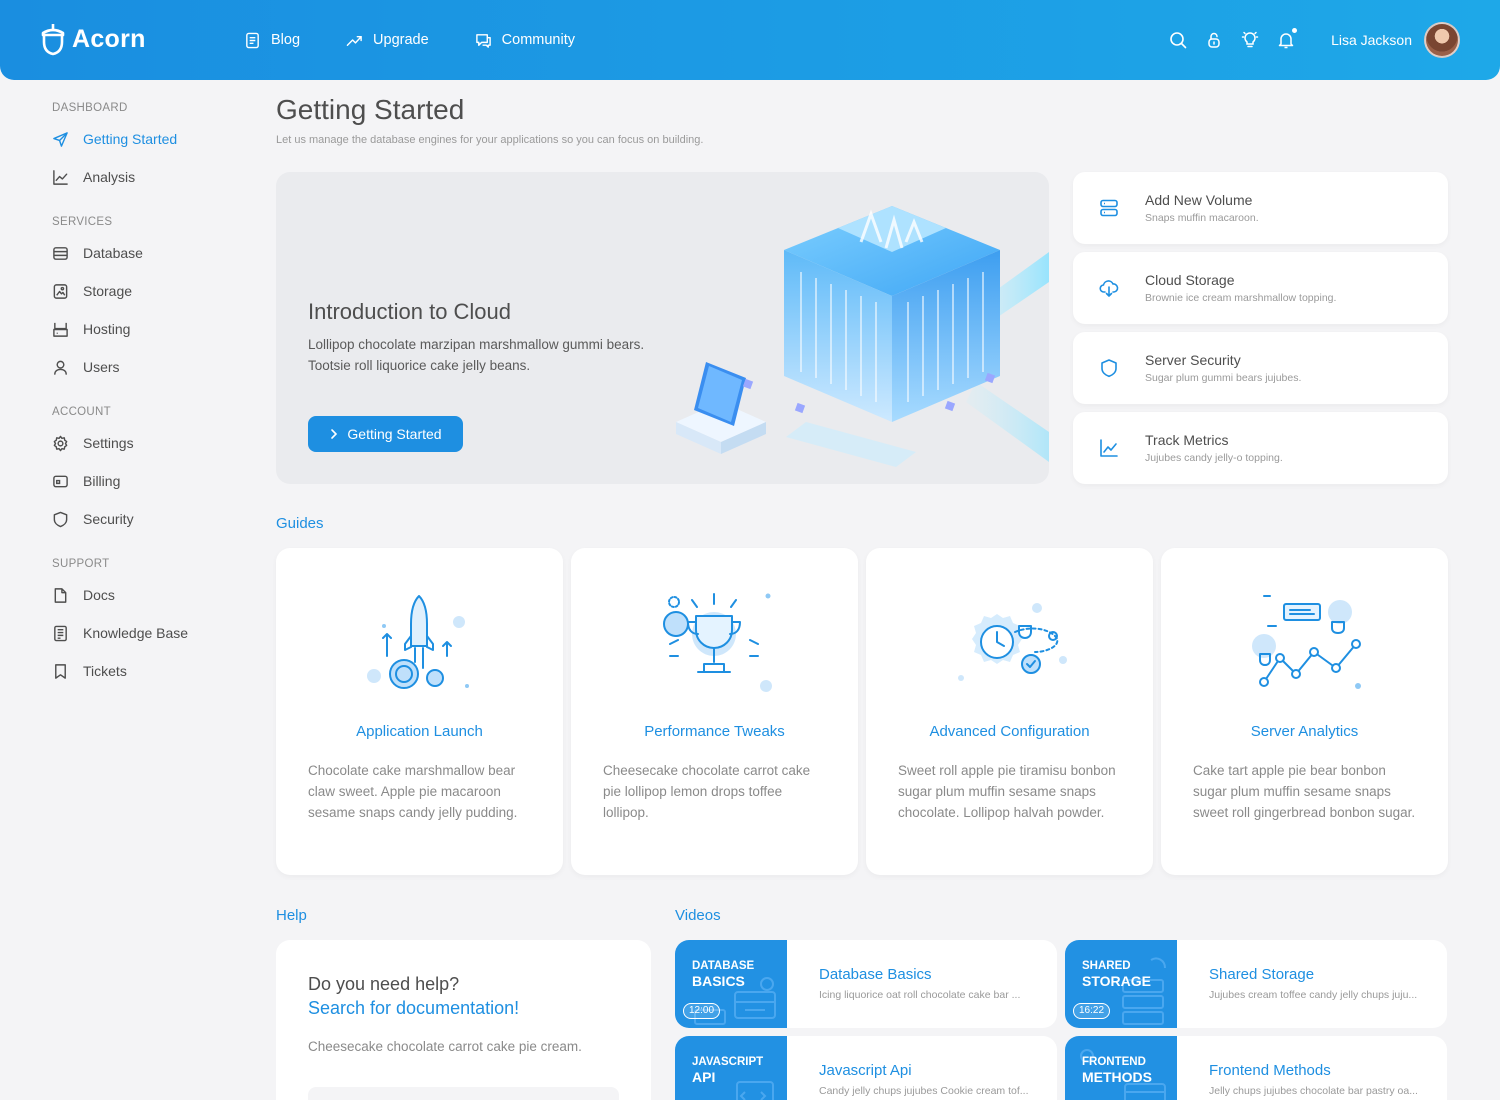 The image size is (1500, 1100). I want to click on guide-title: Advanced Configuration, so click(1009, 731).